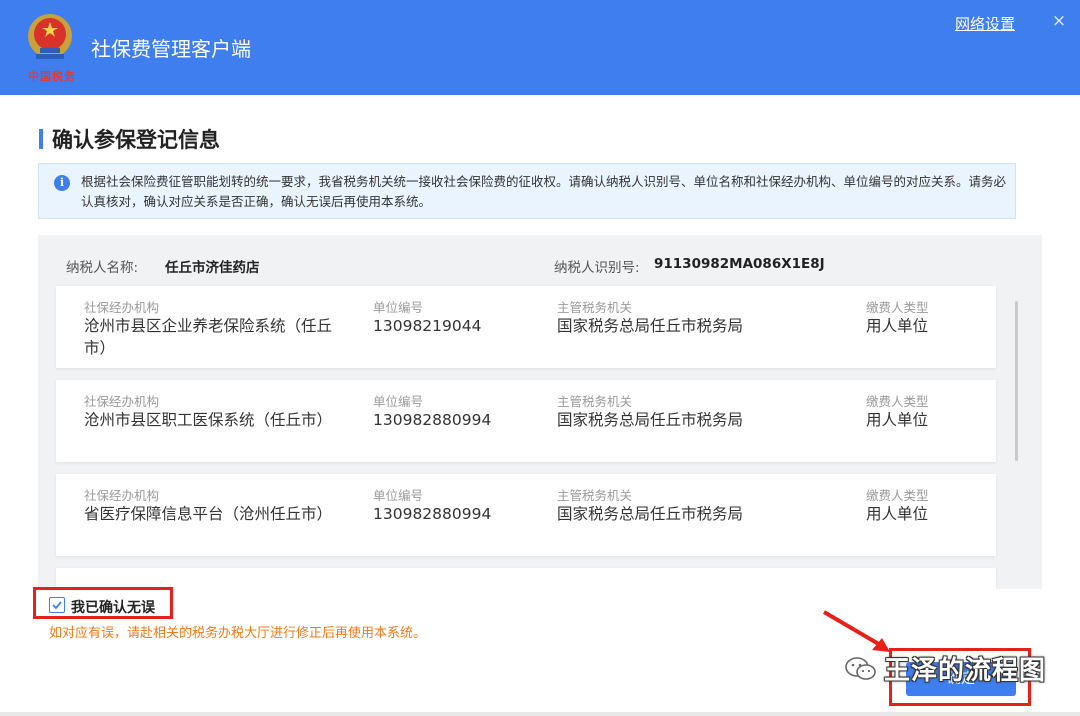  Describe the element at coordinates (50, 36) in the screenshot. I see `tax-emblem-icon` at that location.